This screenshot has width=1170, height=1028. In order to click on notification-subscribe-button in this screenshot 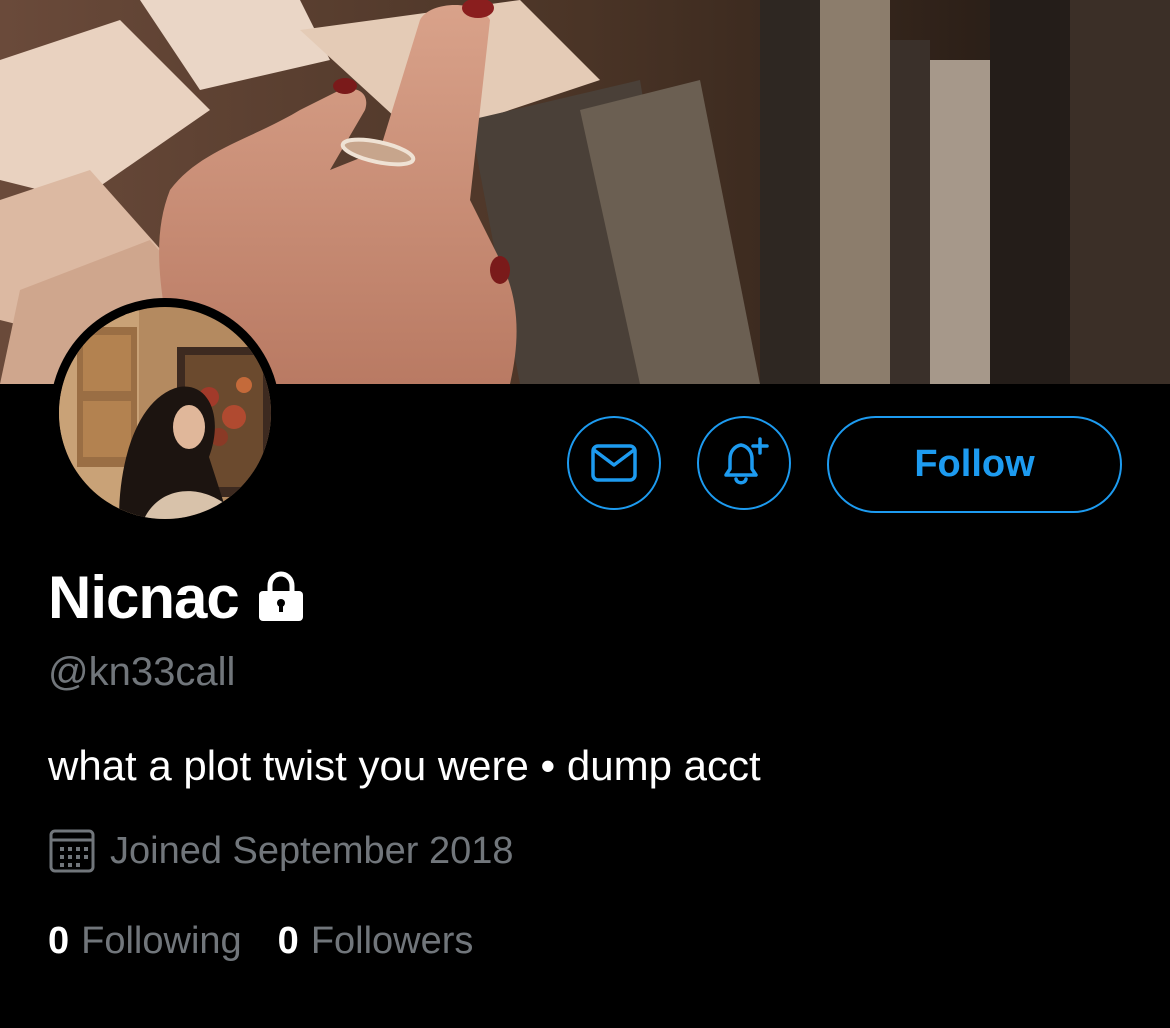, I will do `click(744, 463)`.